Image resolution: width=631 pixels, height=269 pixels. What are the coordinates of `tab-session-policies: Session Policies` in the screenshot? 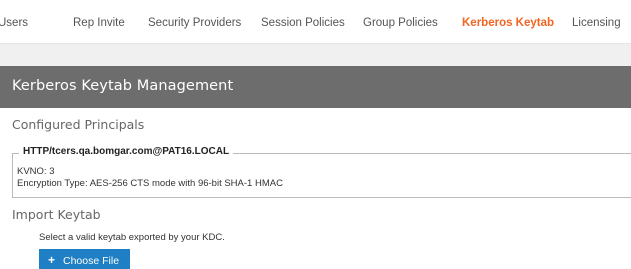 It's located at (303, 23).